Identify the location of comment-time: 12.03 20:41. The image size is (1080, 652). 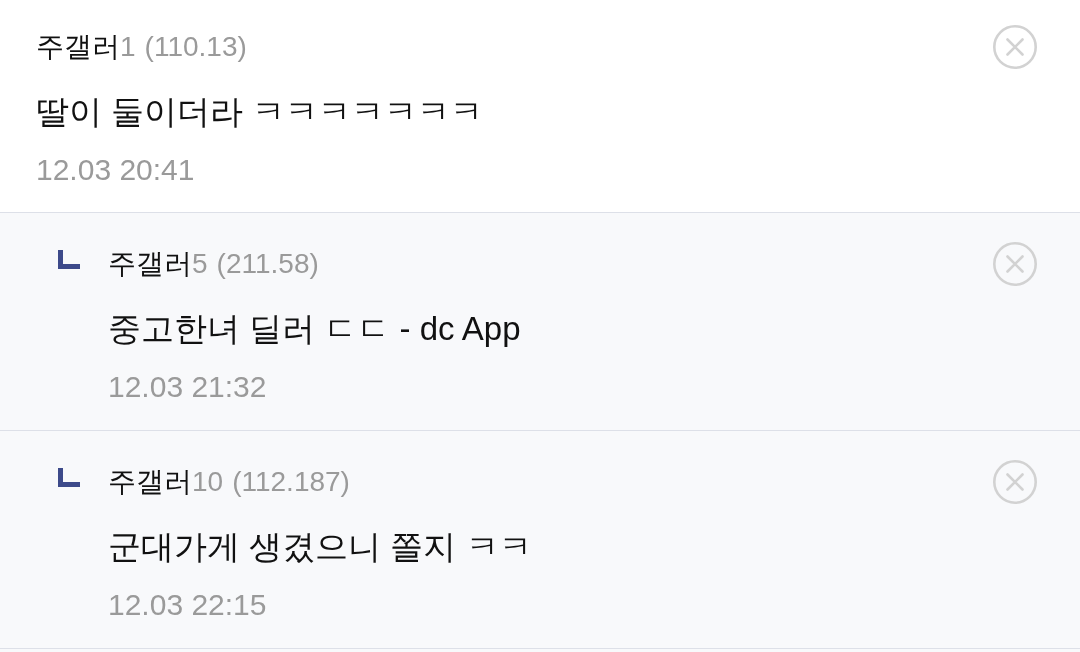
(116, 170).